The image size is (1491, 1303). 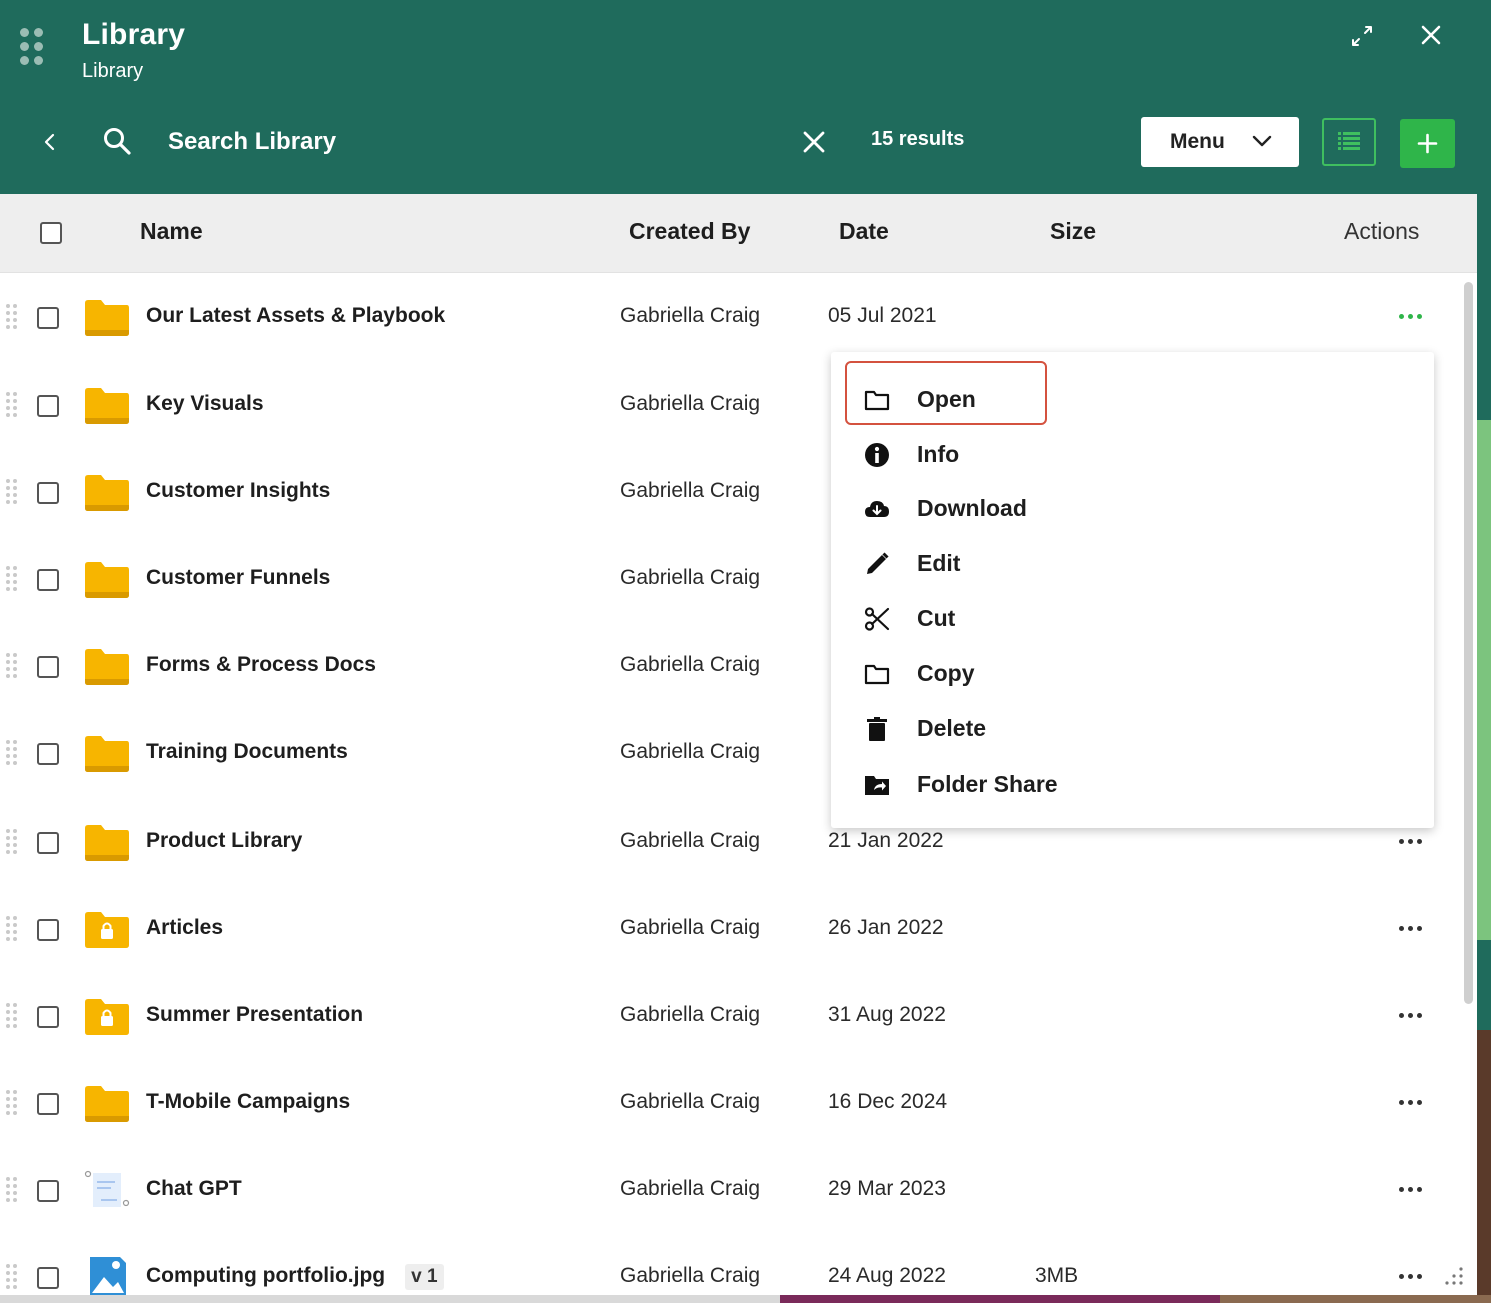 What do you see at coordinates (1362, 36) in the screenshot?
I see `expand-icon` at bounding box center [1362, 36].